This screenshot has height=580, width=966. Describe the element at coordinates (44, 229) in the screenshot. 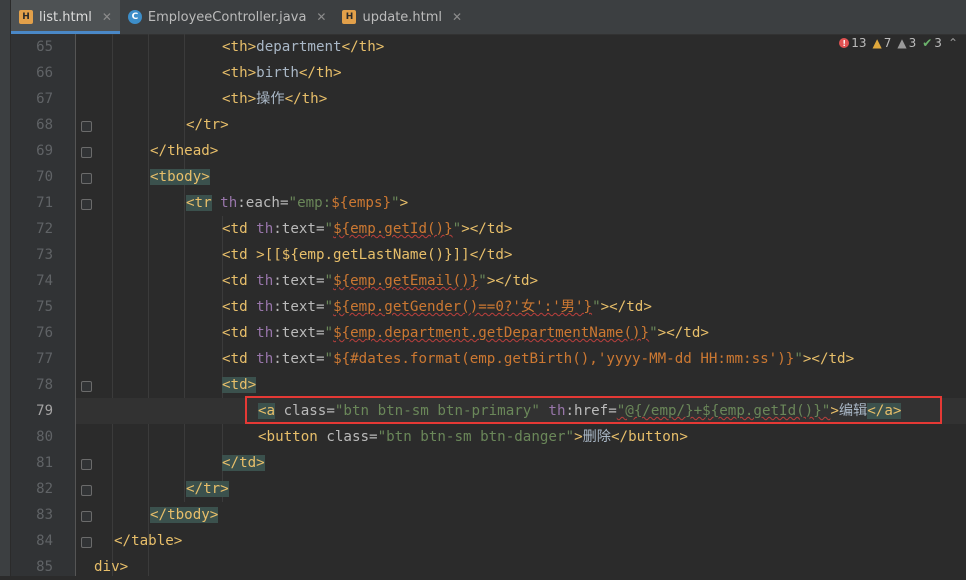

I see `line-number: 72` at that location.